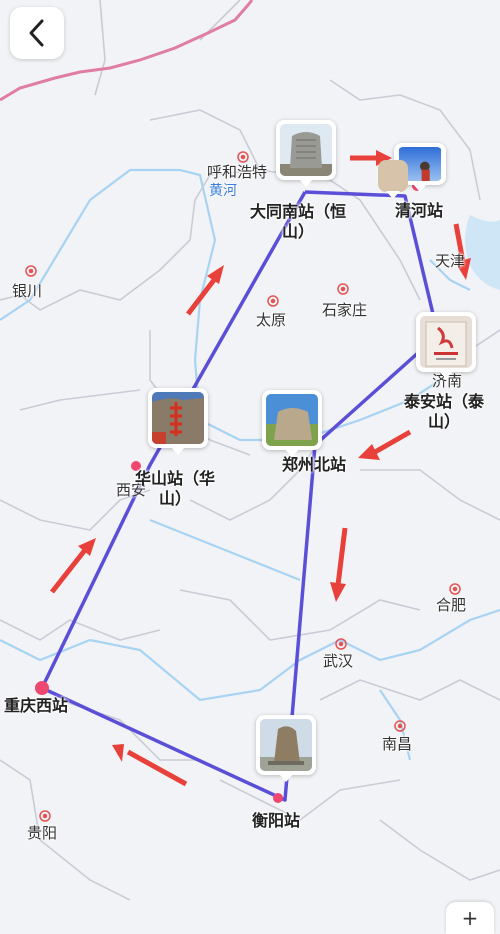 Image resolution: width=500 pixels, height=934 pixels. What do you see at coordinates (175, 498) in the screenshot?
I see `station-label-huashan-line2: 山）` at bounding box center [175, 498].